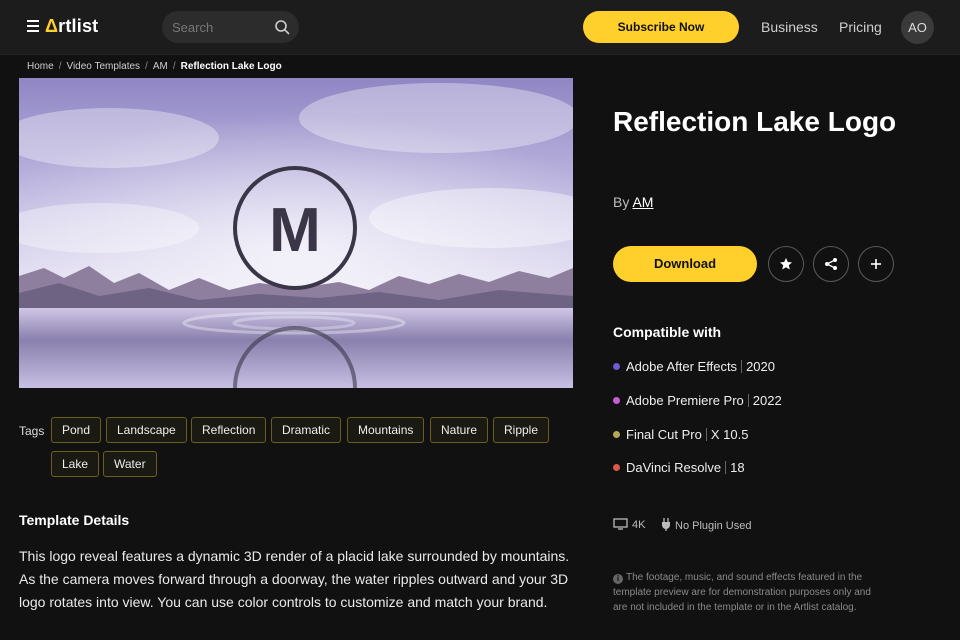 The image size is (960, 640). I want to click on plus-icon, so click(876, 264).